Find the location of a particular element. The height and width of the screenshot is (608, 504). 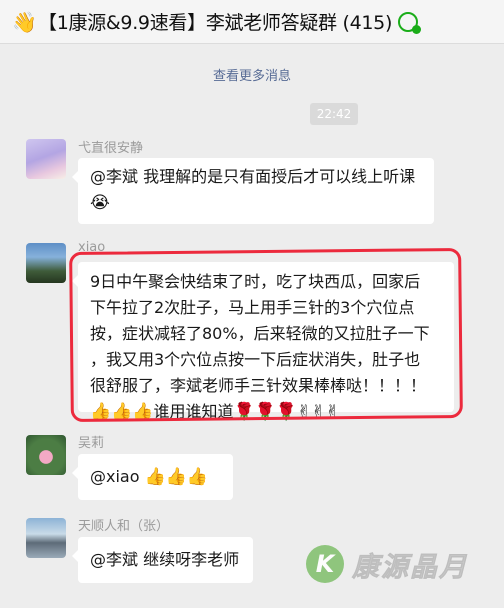

message-bubble: @李斌 继续呀李老师 is located at coordinates (162, 560).